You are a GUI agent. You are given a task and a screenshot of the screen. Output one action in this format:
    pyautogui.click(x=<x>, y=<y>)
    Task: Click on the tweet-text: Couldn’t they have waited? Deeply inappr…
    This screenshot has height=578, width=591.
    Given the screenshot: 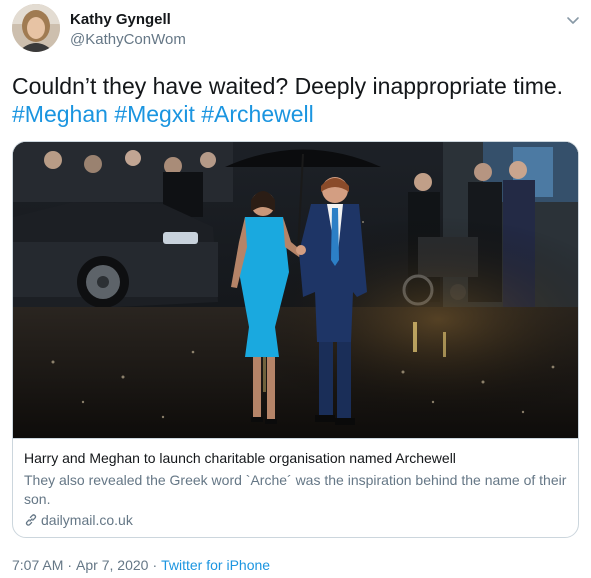 What is the action you would take?
    pyautogui.click(x=297, y=100)
    